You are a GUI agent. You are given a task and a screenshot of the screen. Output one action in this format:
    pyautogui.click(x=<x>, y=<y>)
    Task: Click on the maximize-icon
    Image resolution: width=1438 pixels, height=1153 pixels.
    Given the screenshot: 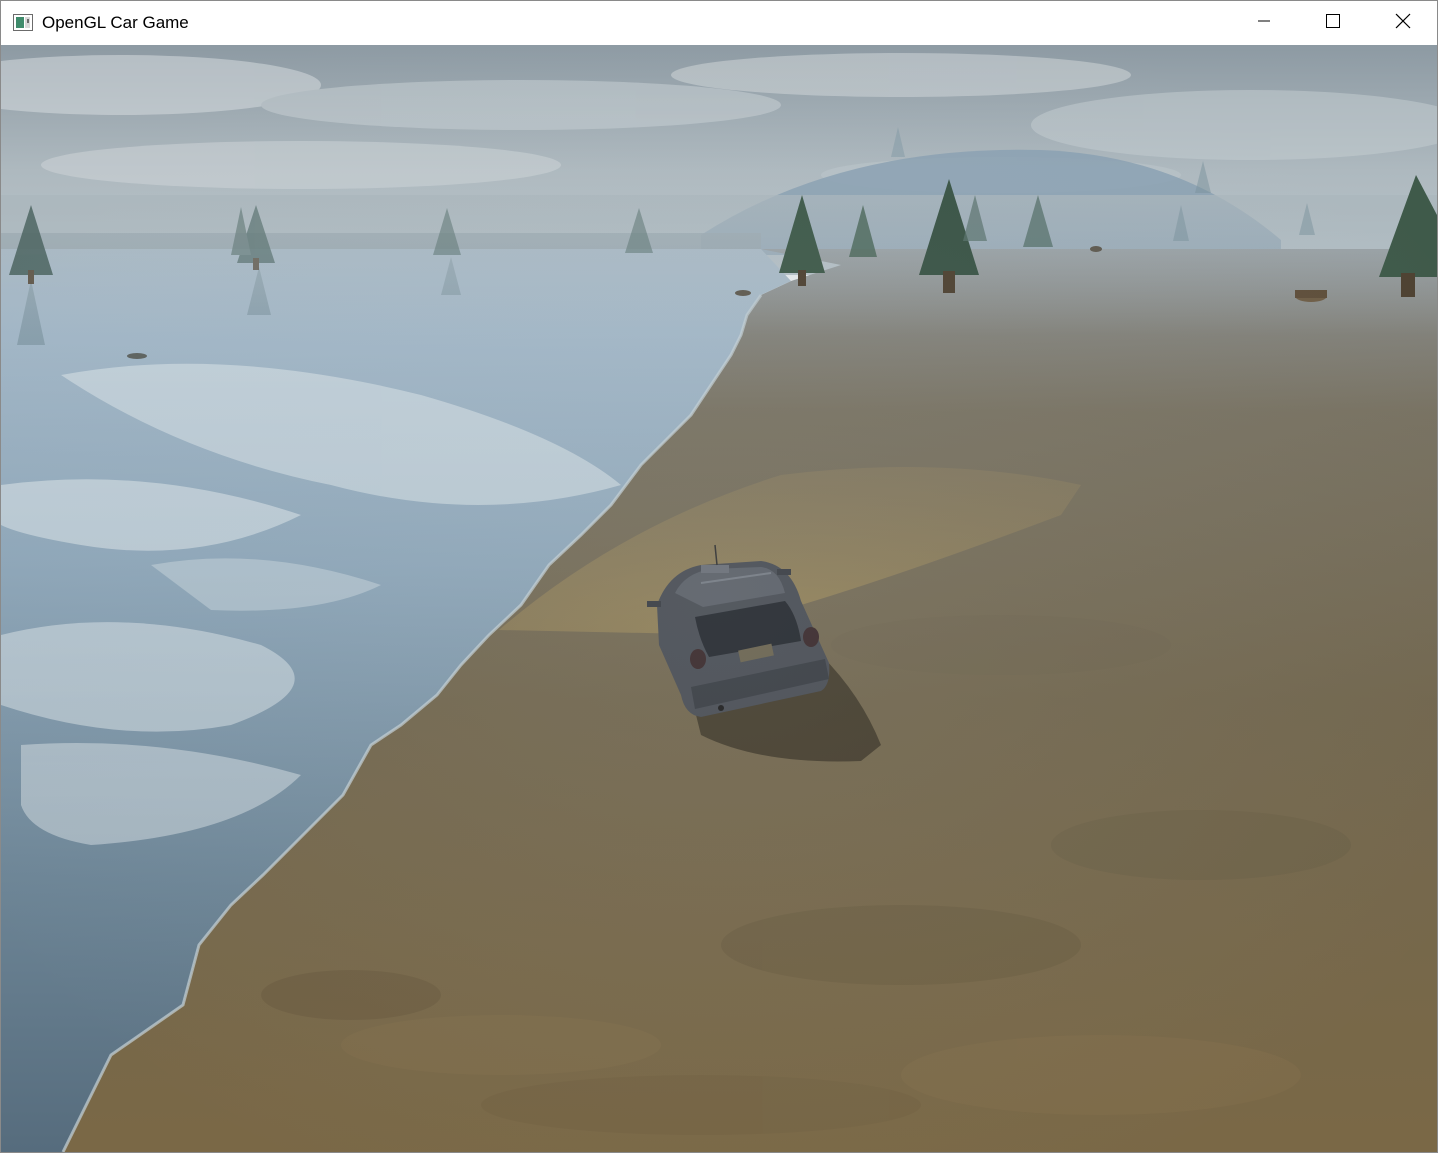 What is the action you would take?
    pyautogui.click(x=1333, y=23)
    